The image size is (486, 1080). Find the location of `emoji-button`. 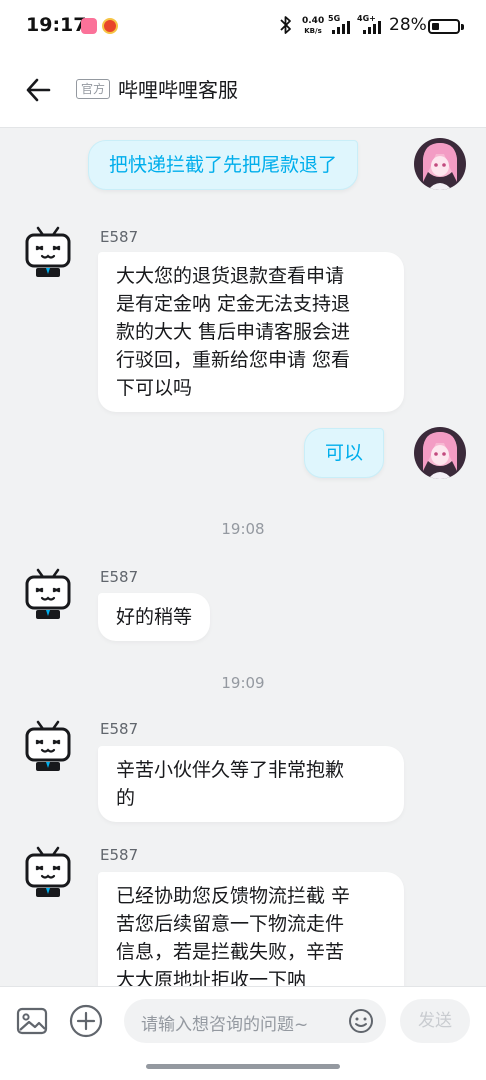

emoji-button is located at coordinates (361, 1021).